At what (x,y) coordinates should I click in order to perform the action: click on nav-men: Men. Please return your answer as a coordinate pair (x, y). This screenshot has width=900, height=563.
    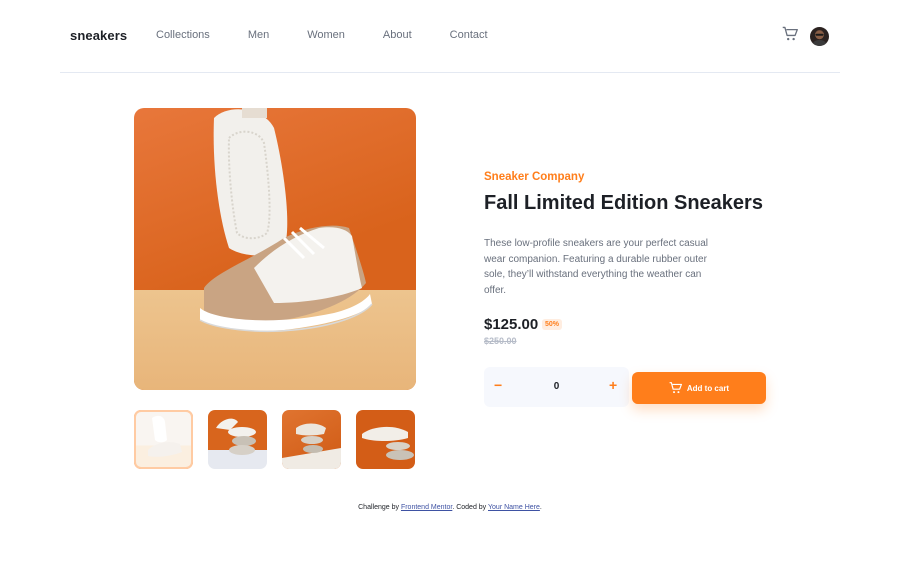
    Looking at the image, I should click on (258, 35).